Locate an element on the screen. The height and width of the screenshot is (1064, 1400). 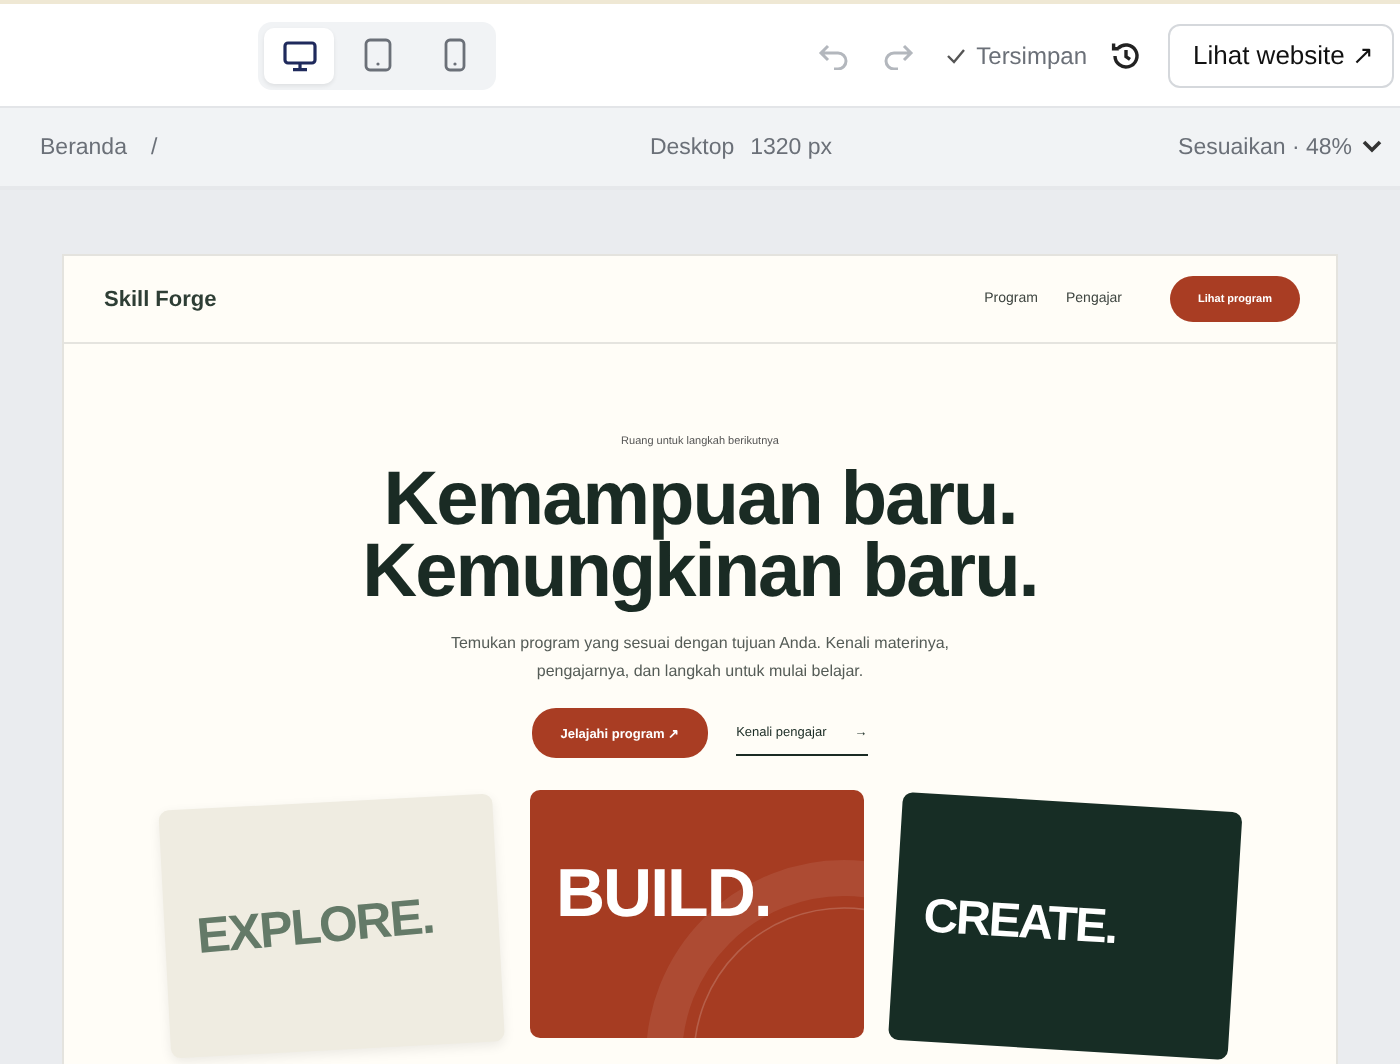
viewport-width: 1320 px is located at coordinates (791, 147).